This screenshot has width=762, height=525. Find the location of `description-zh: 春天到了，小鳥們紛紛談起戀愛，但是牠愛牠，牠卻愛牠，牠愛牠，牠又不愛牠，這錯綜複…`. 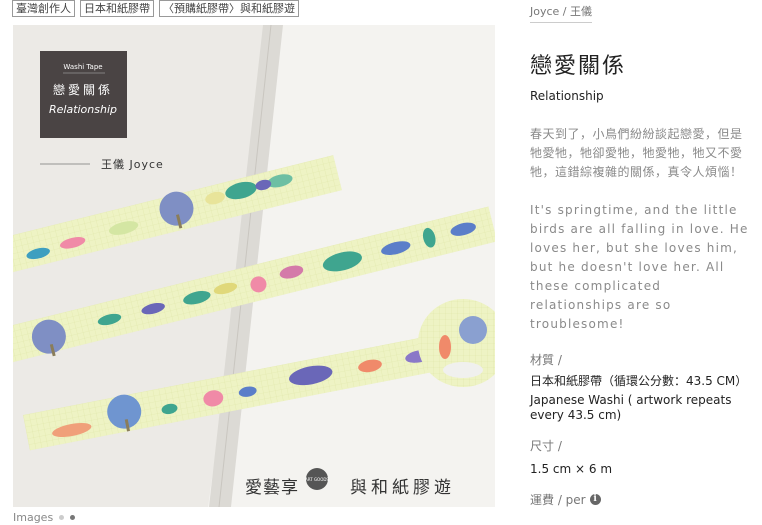

description-zh: 春天到了，小鳥們紛紛談起戀愛，但是牠愛牠，牠卻愛牠，牠愛牠，牠又不愛牠，這錯綜複… is located at coordinates (636, 153).